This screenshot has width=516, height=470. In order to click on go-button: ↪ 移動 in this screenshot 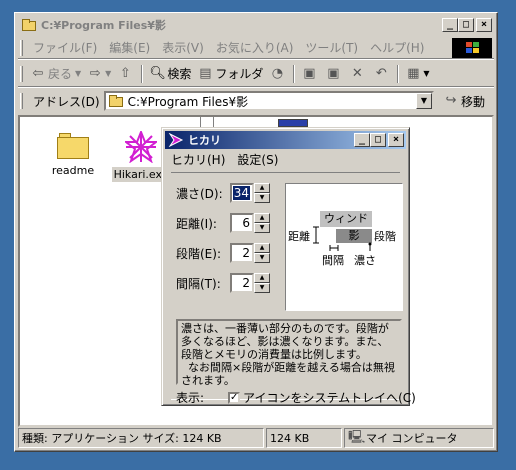, I will do `click(464, 101)`.